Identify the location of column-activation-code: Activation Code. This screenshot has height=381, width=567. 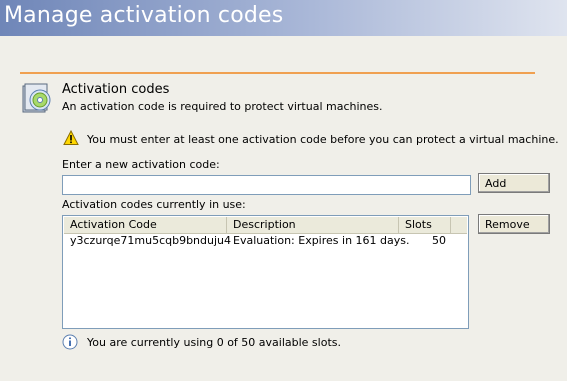
(145, 225).